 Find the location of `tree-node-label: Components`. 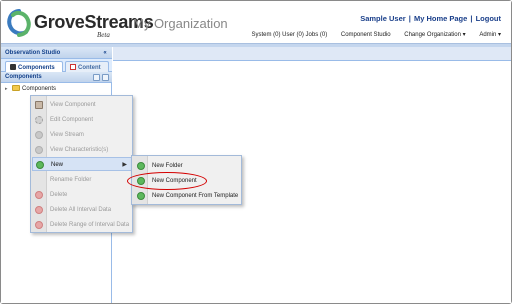

tree-node-label: Components is located at coordinates (39, 89).